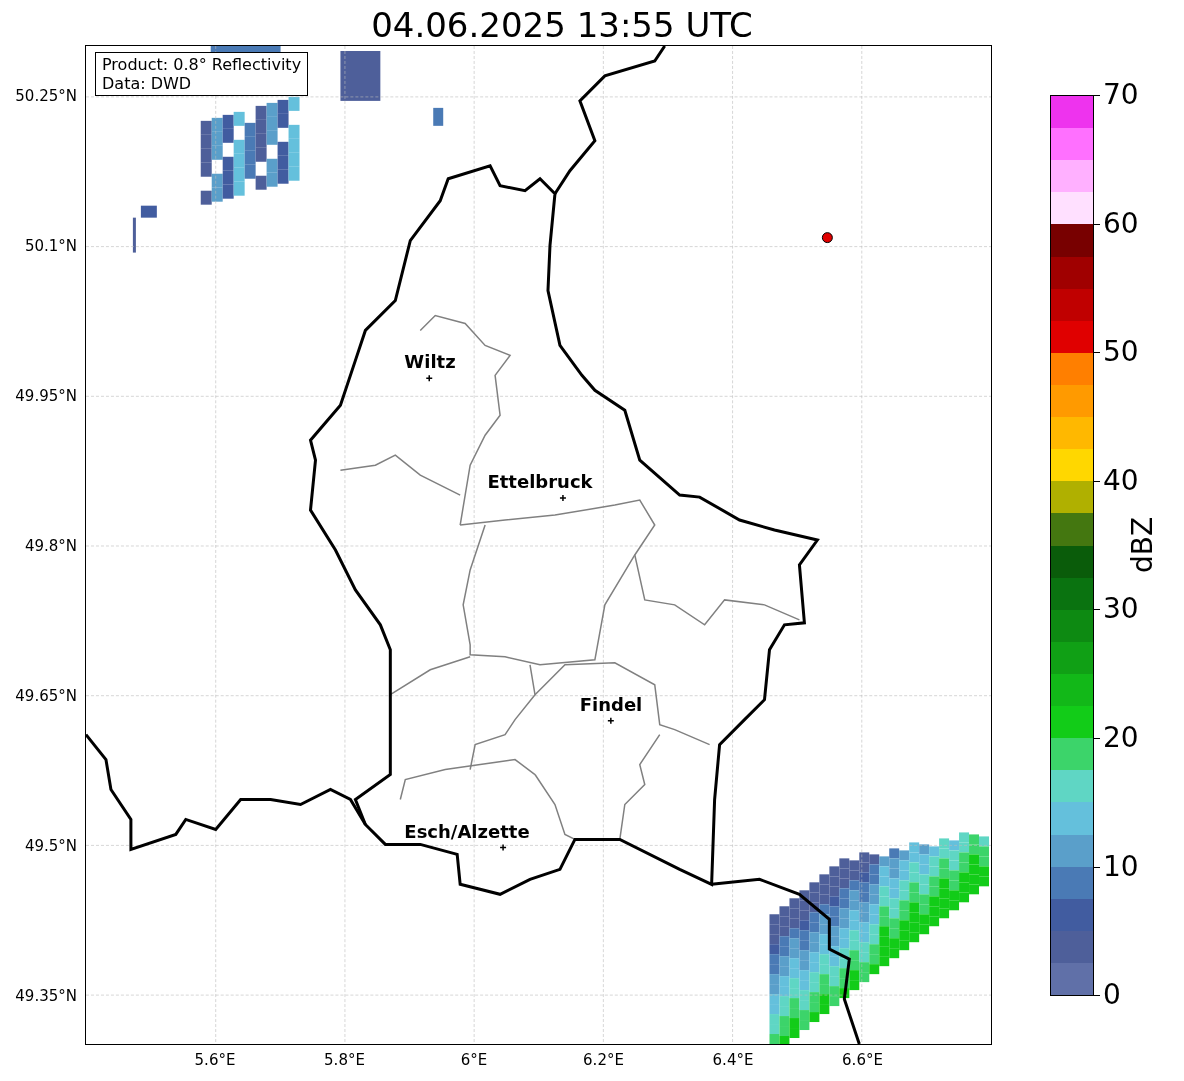 The width and height of the screenshot is (1184, 1081). I want to click on scale-tick-label: 50, so click(1121, 352).